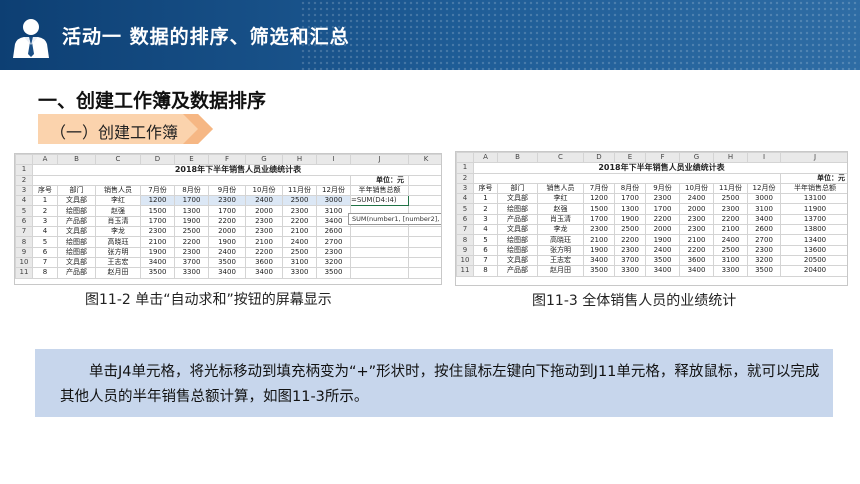 This screenshot has height=484, width=860. Describe the element at coordinates (764, 158) in the screenshot. I see `column-header: I` at that location.